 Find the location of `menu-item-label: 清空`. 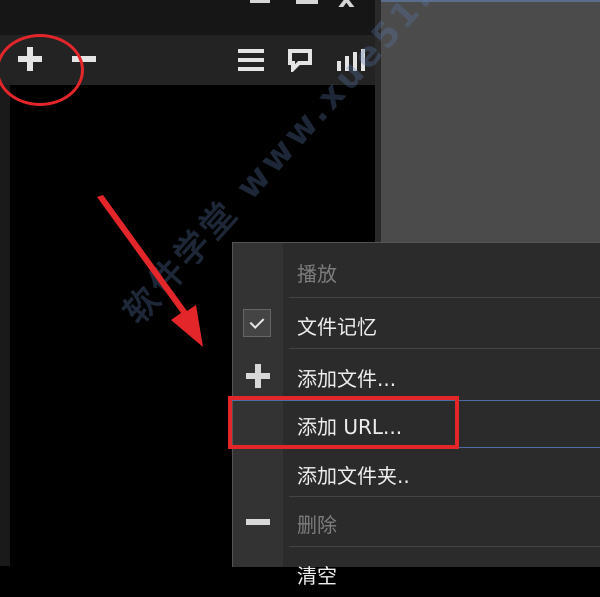

menu-item-label: 清空 is located at coordinates (317, 576).